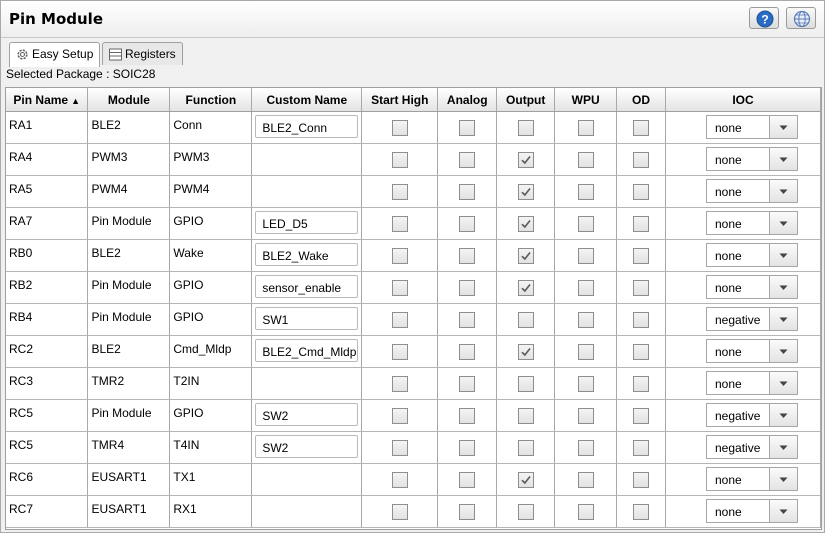 This screenshot has width=825, height=533. Describe the element at coordinates (743, 100) in the screenshot. I see `col-header-ioc: IOC` at that location.